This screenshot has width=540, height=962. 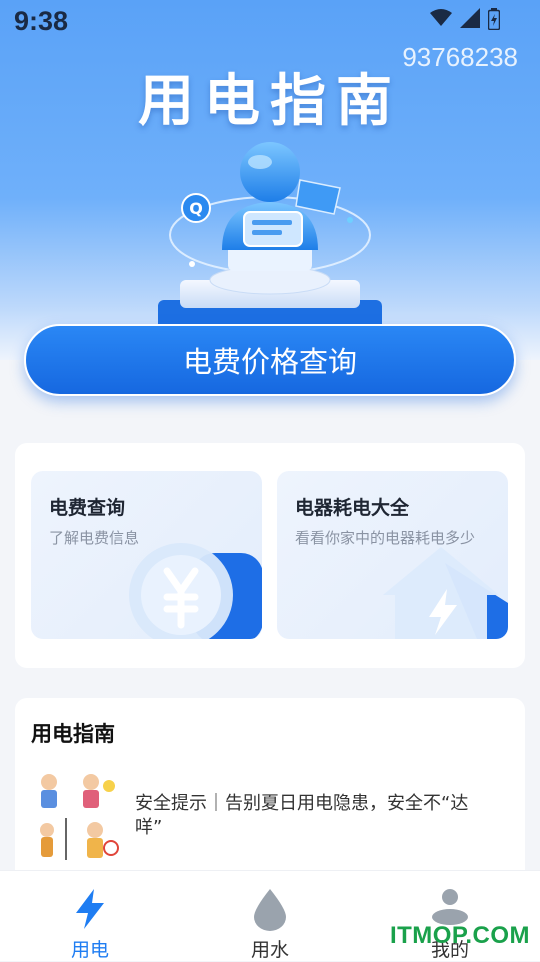 I want to click on wifi-icon, so click(x=441, y=17).